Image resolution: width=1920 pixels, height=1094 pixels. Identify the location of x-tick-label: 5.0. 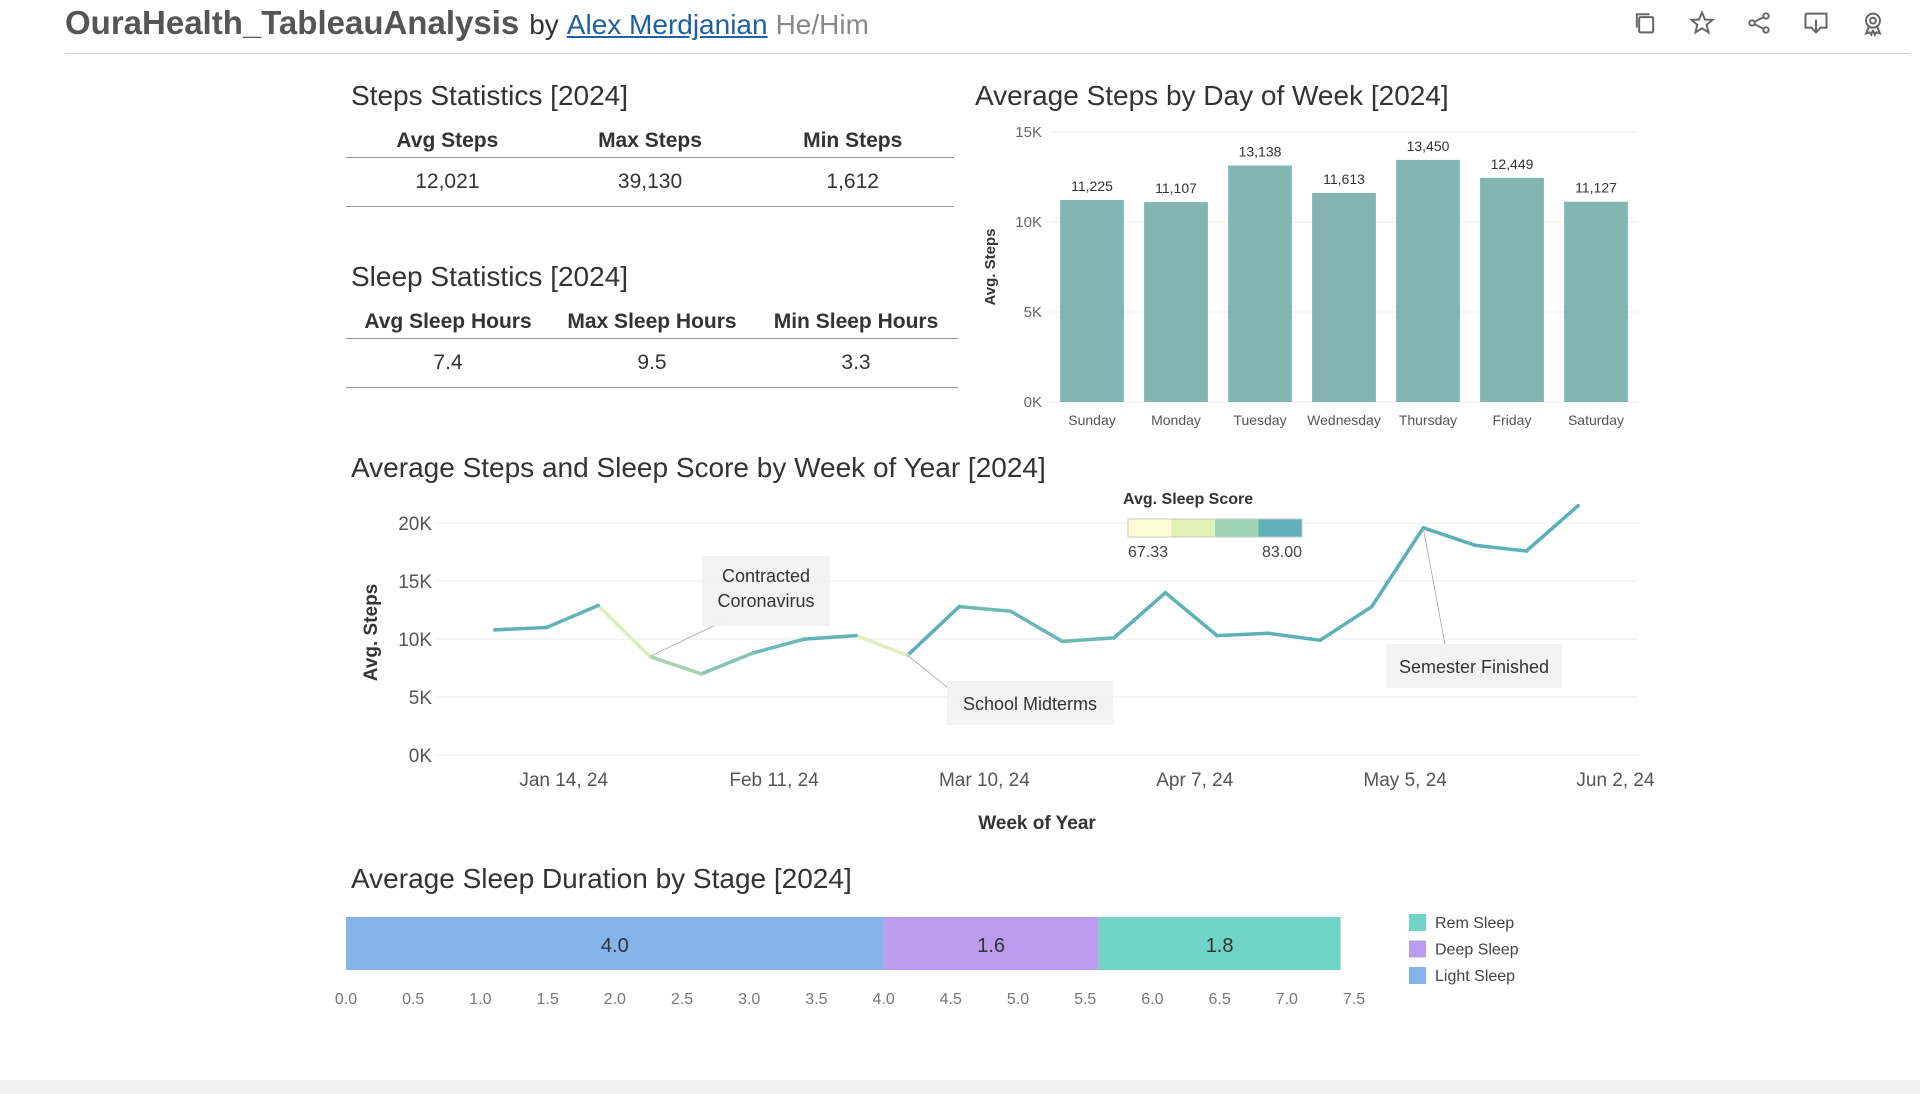
(1018, 999).